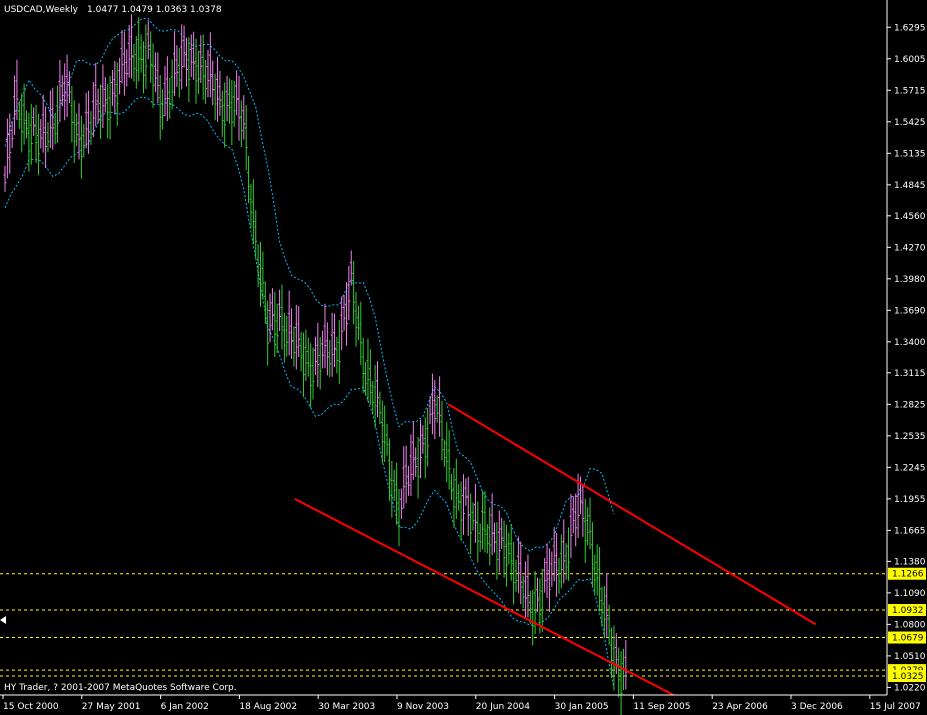 This screenshot has width=927, height=715. Describe the element at coordinates (582, 707) in the screenshot. I see `x-tick-label: 30 Jan 2005` at that location.